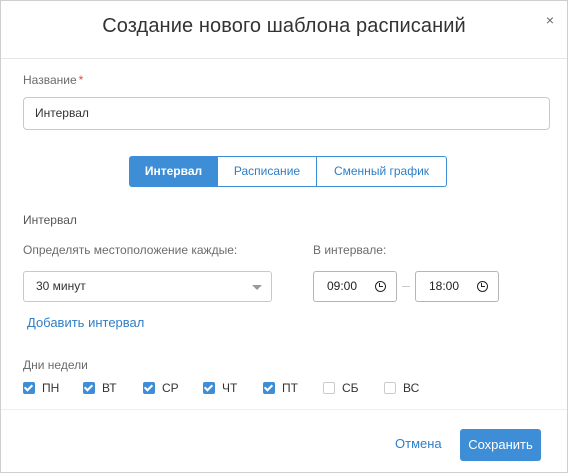 This screenshot has height=473, width=568. What do you see at coordinates (147, 286) in the screenshot?
I see `frequency-select: 30 минут` at bounding box center [147, 286].